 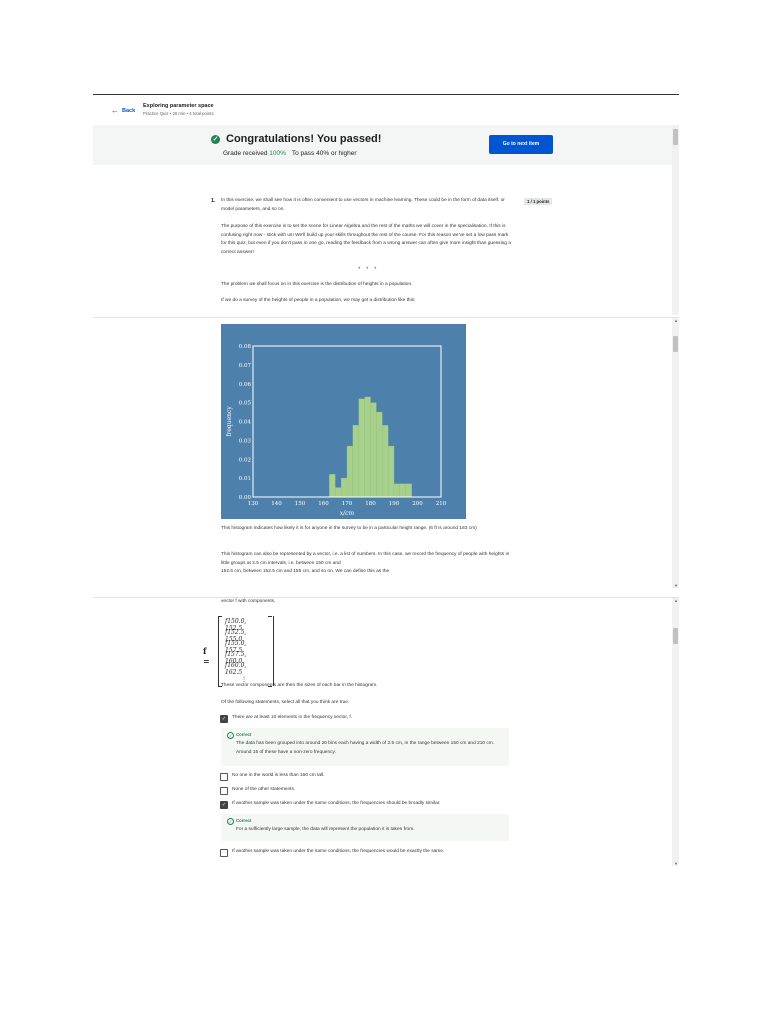 What do you see at coordinates (675, 220) in the screenshot?
I see `scrollbar` at bounding box center [675, 220].